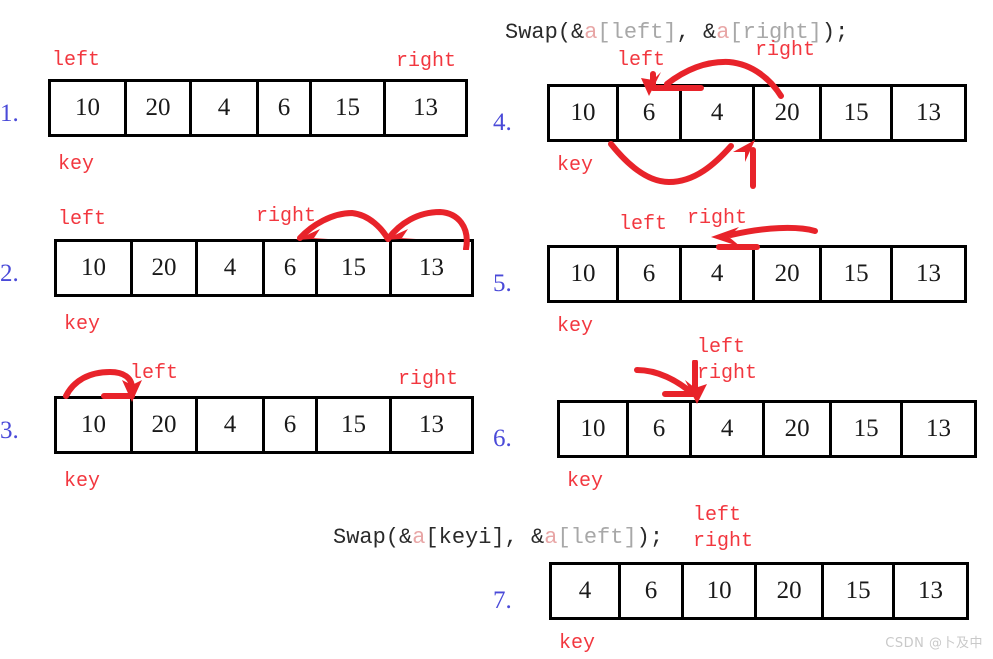 This screenshot has width=993, height=659. Describe the element at coordinates (502, 122) in the screenshot. I see `step-number: 4.` at that location.